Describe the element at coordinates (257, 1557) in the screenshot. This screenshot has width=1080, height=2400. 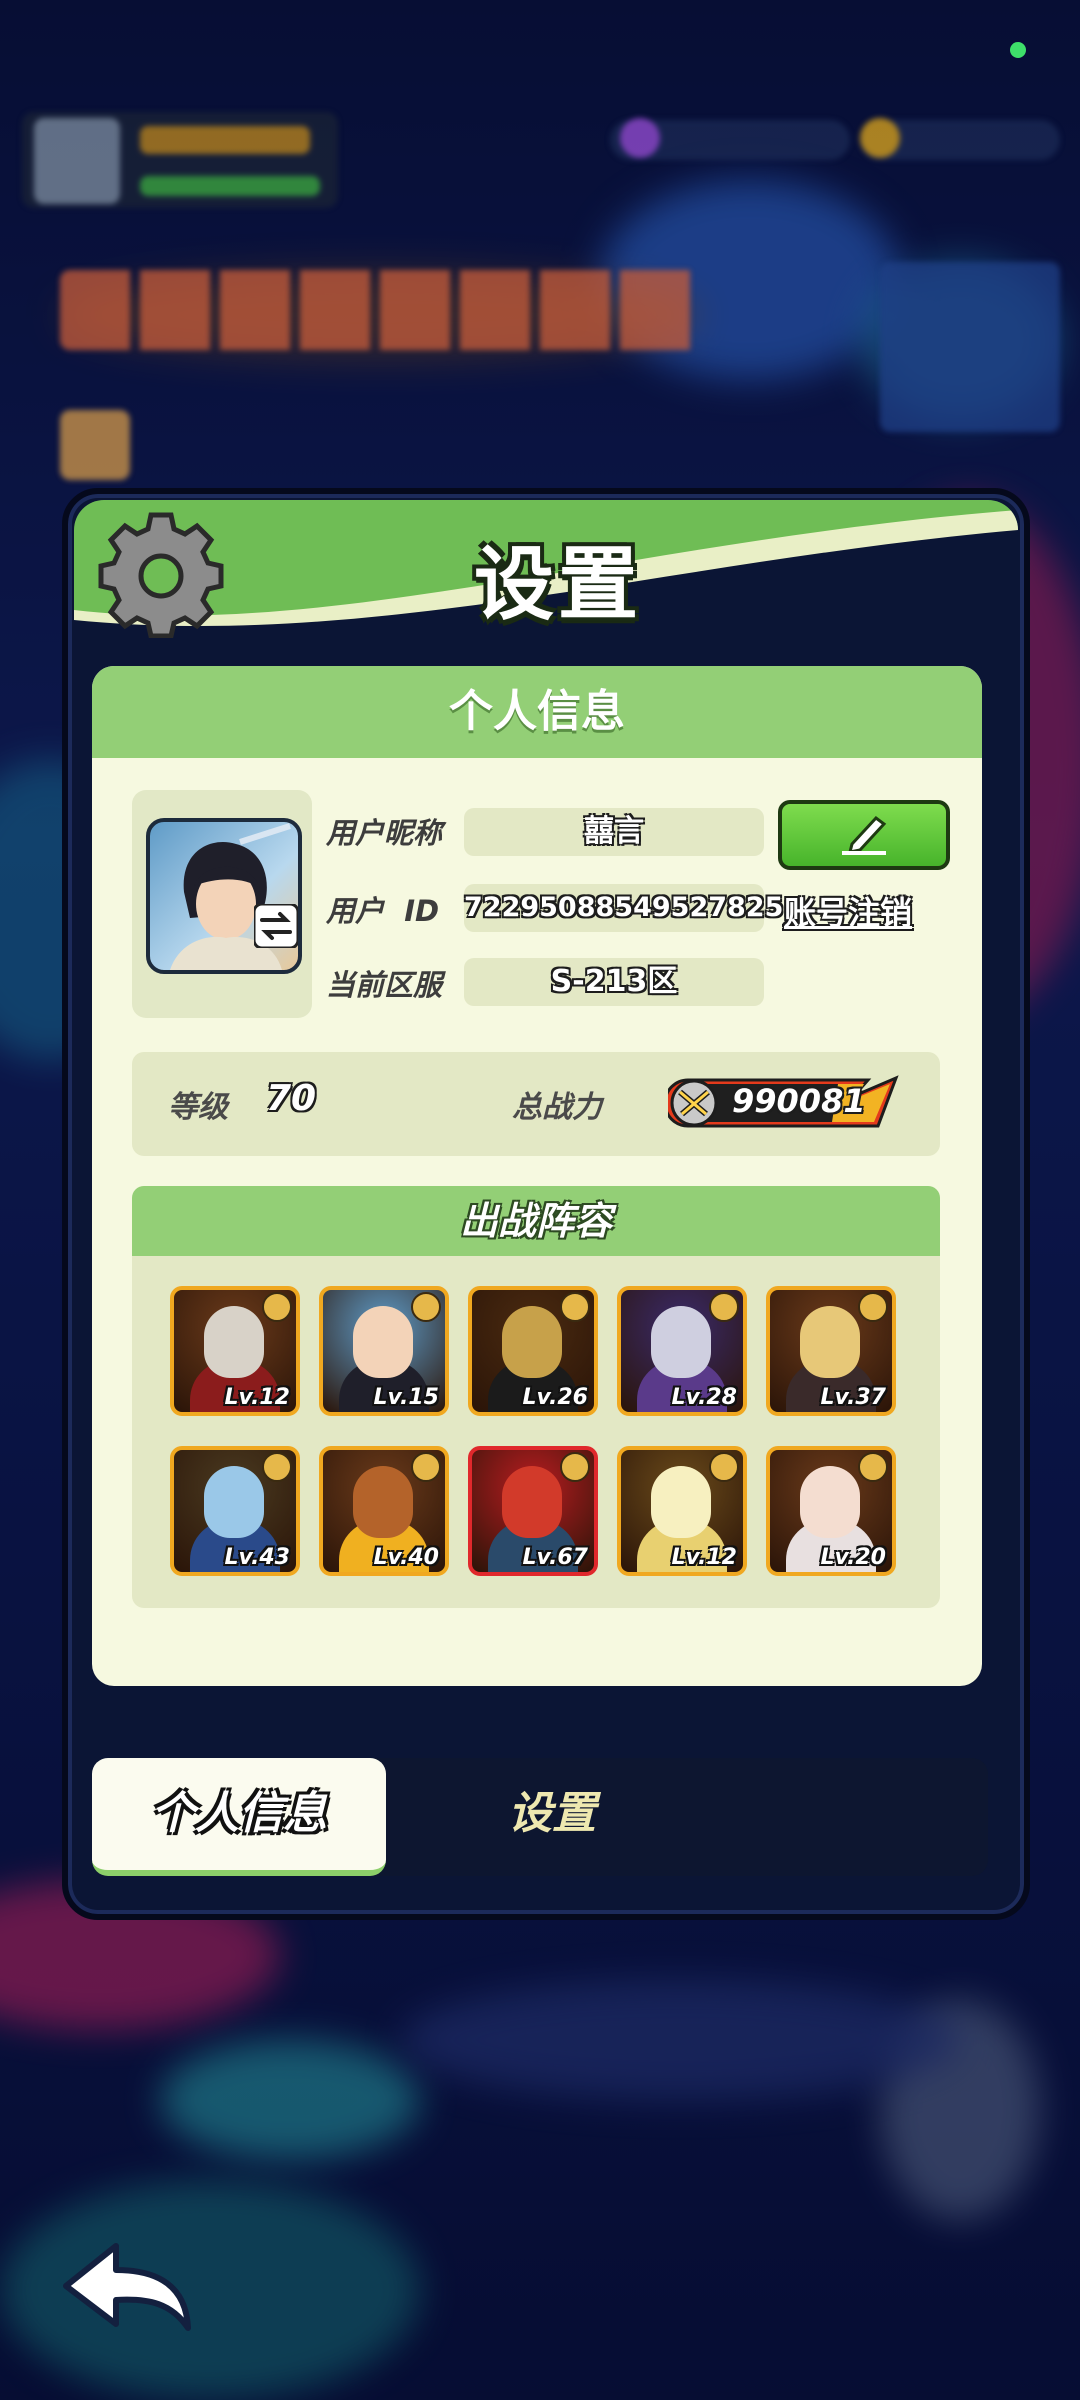
I see `hero-level: Lv.43` at that location.